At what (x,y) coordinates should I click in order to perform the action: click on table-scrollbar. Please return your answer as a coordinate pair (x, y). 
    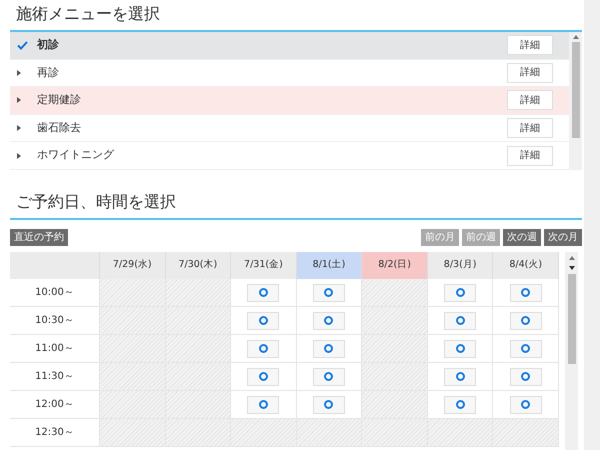
    Looking at the image, I should click on (571, 351).